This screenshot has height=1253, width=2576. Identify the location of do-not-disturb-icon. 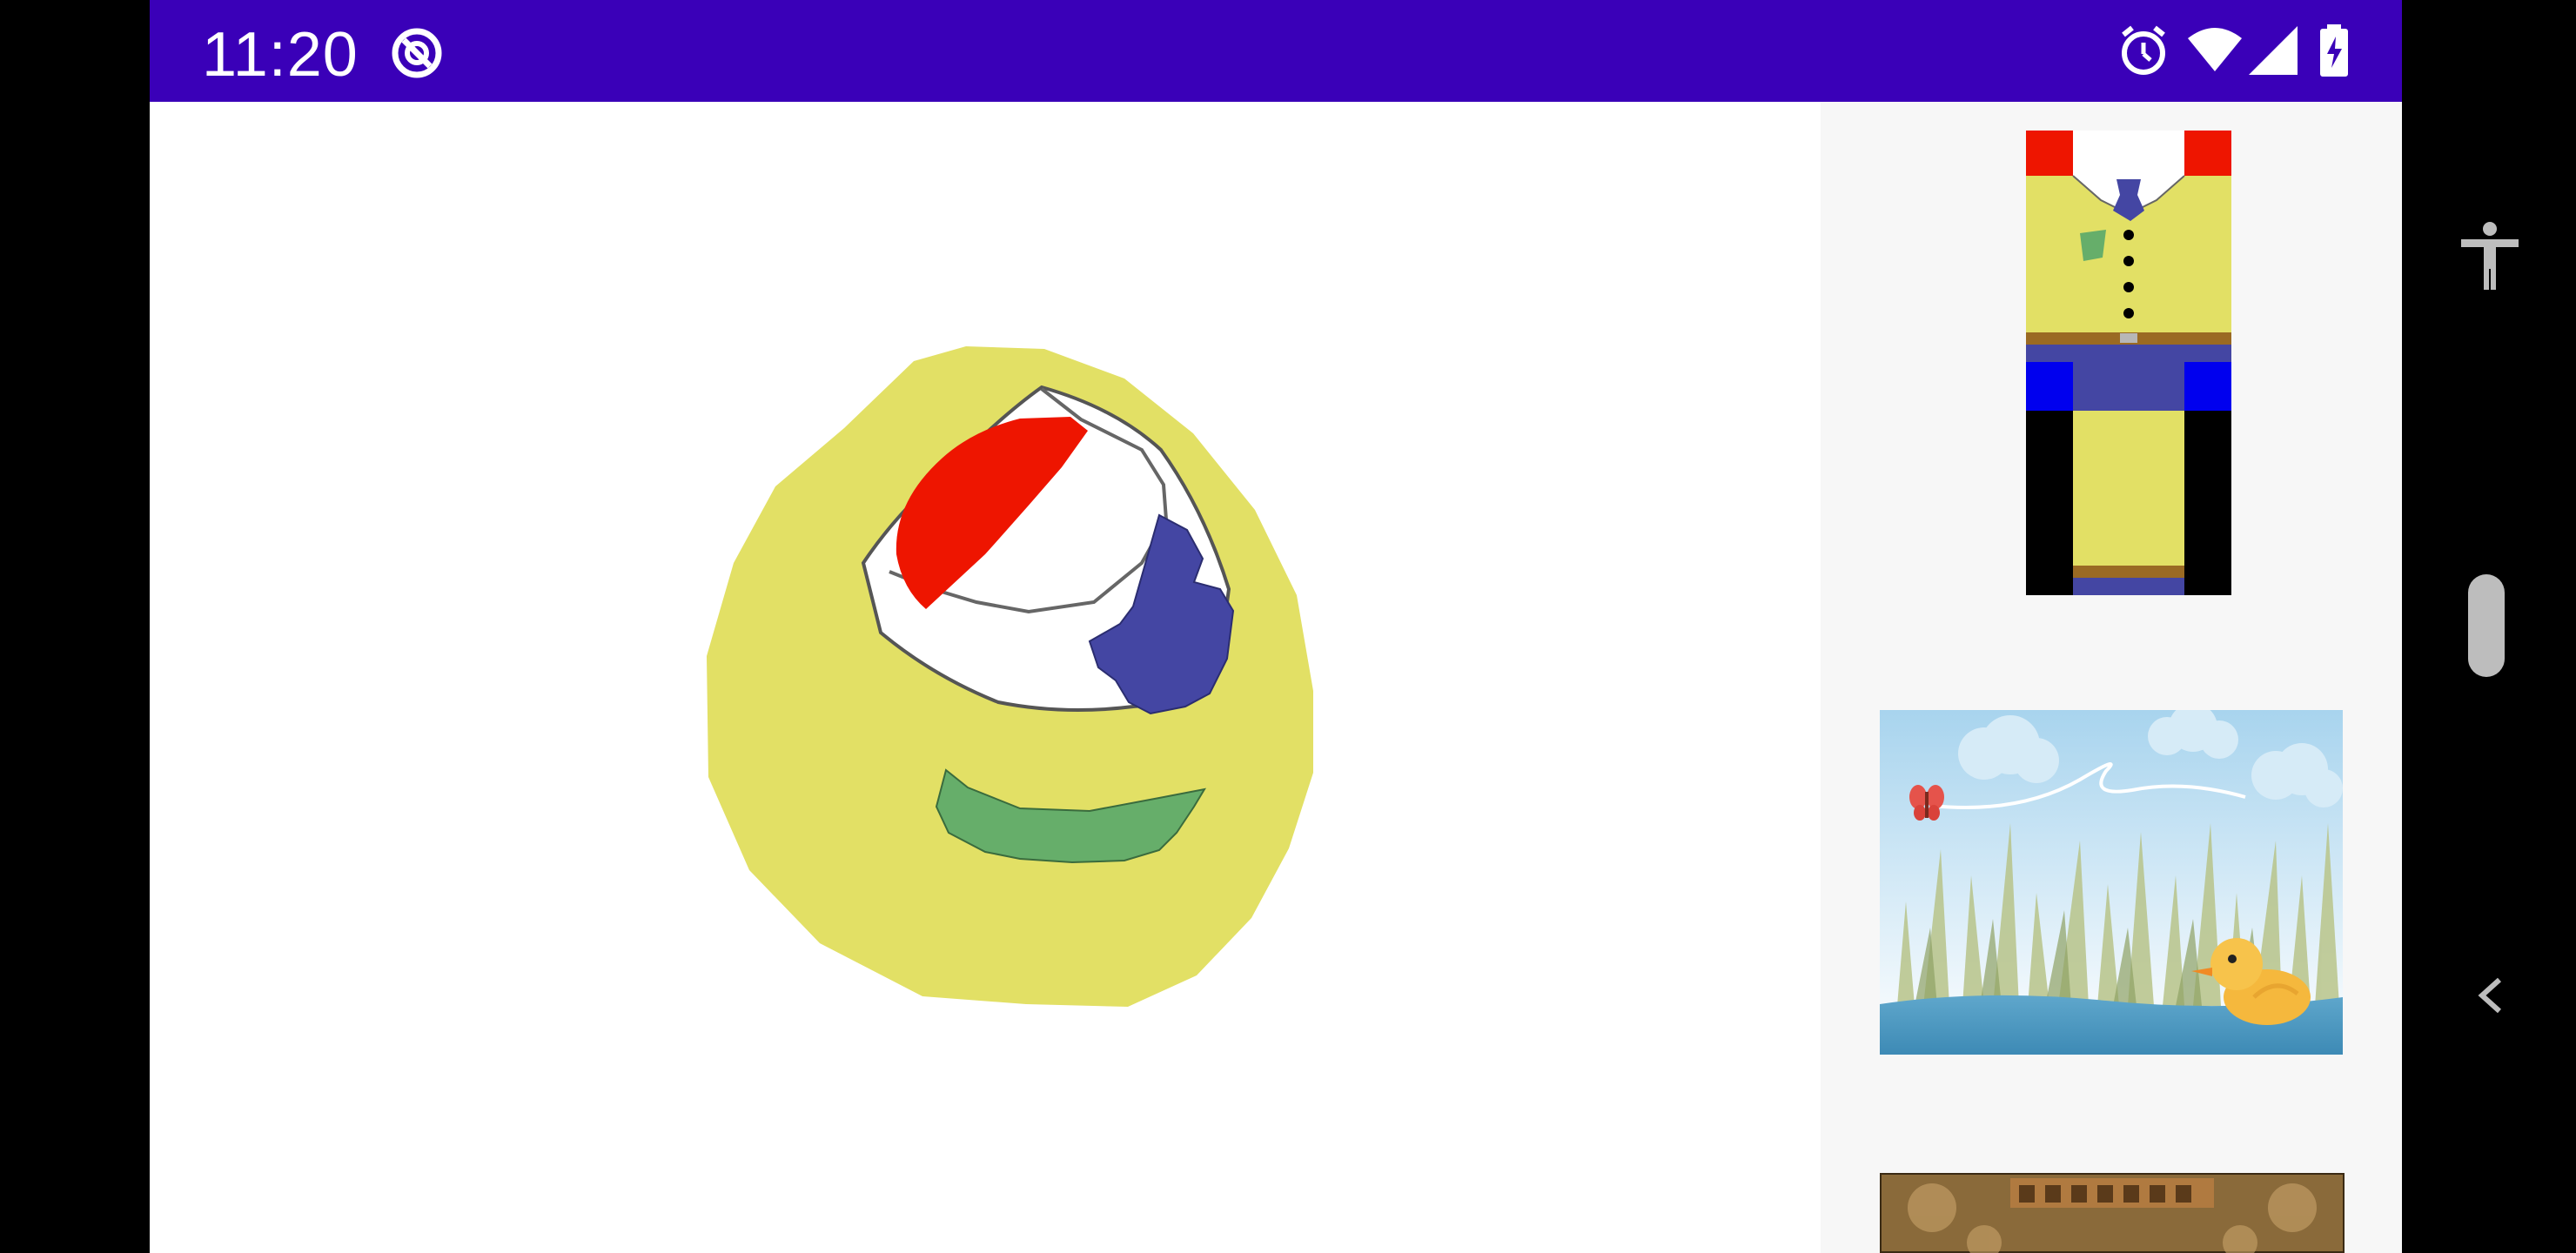
(417, 53).